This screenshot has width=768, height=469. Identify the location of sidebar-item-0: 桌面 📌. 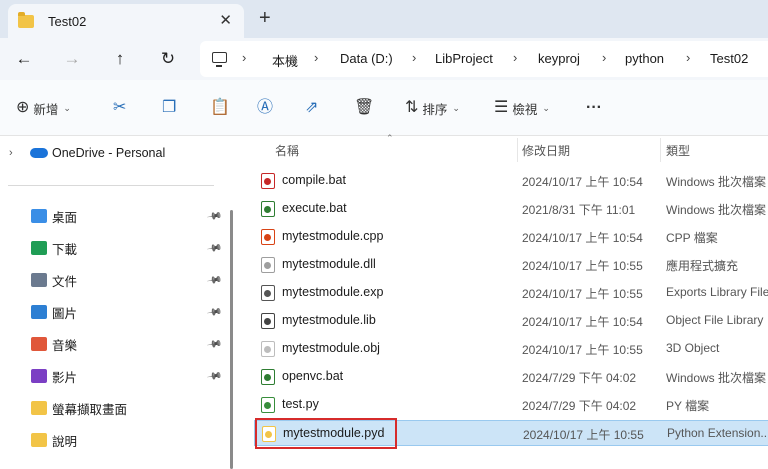
(115, 216).